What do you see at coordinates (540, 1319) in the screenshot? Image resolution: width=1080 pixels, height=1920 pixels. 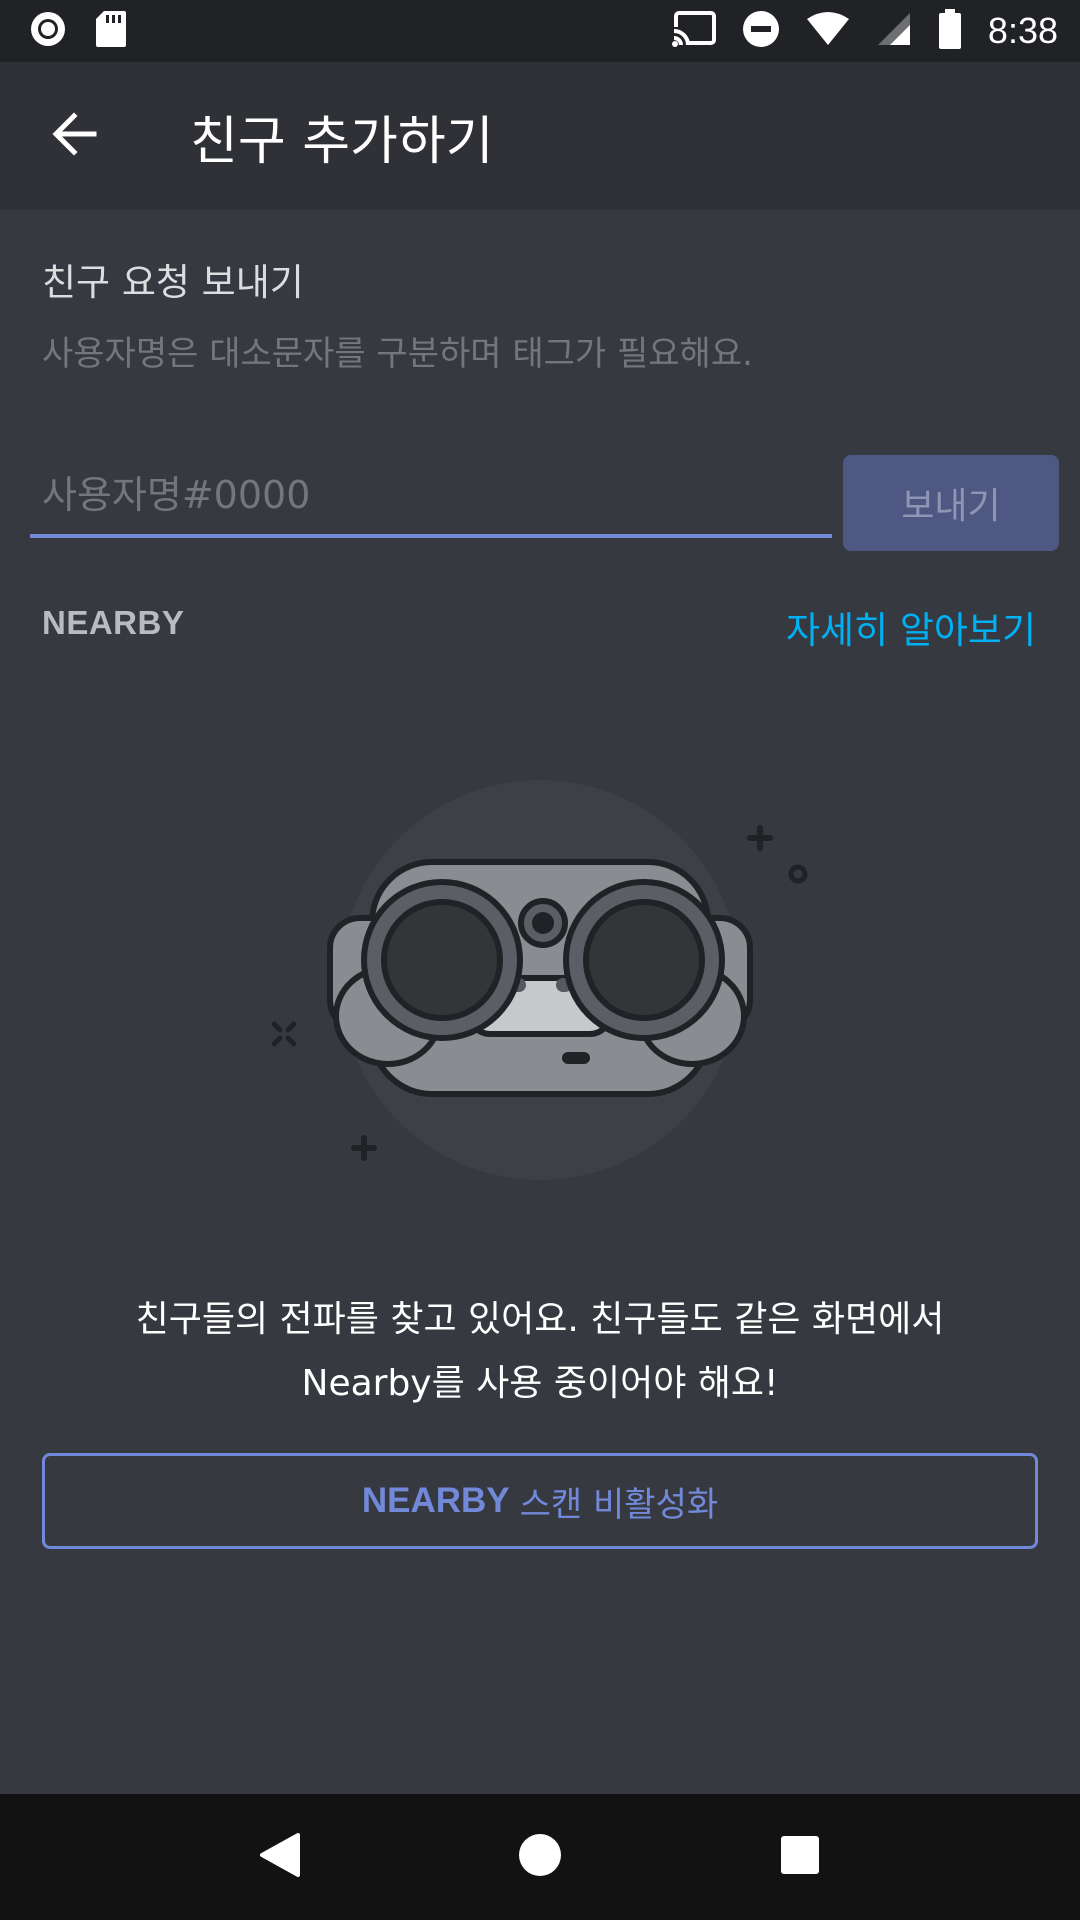 I see `nearby-description-line1: 친구들의 전파를 찾고 있어요. 친구들도 같은 화면에서` at bounding box center [540, 1319].